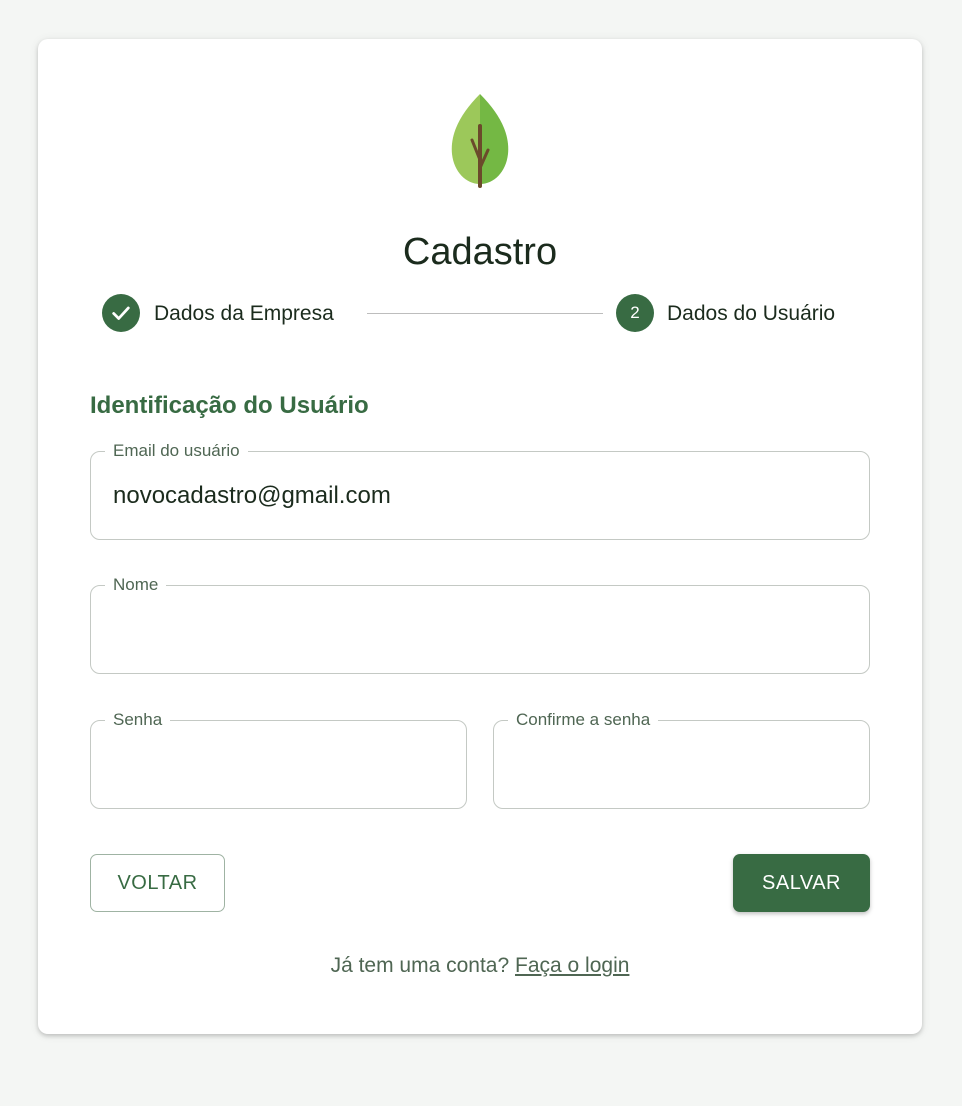 Image resolution: width=962 pixels, height=1106 pixels. I want to click on name-field-label: Nome, so click(136, 585).